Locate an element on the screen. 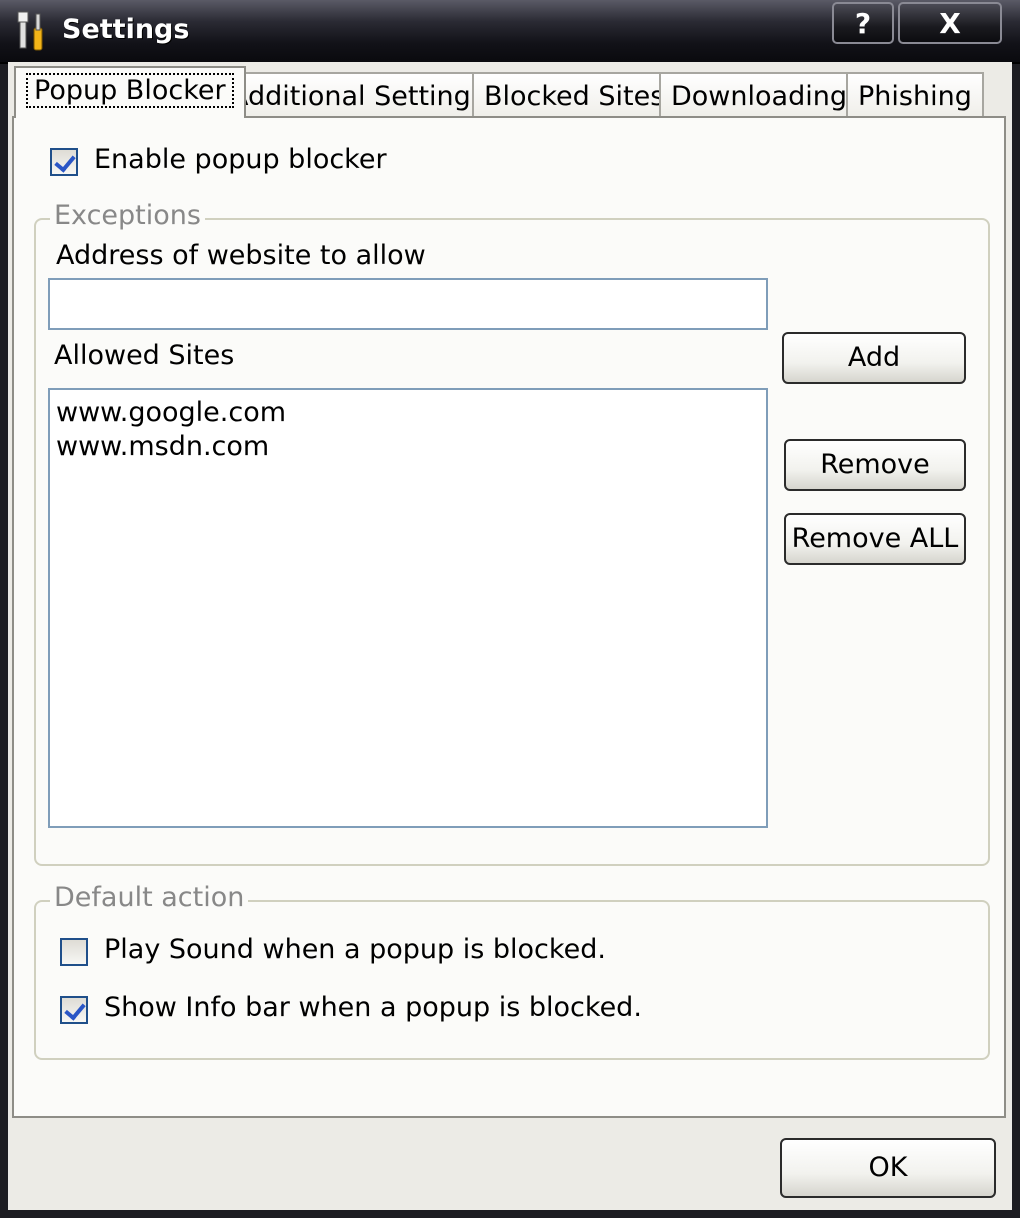  tab-blocked-sites: Blocked Sites is located at coordinates (574, 95).